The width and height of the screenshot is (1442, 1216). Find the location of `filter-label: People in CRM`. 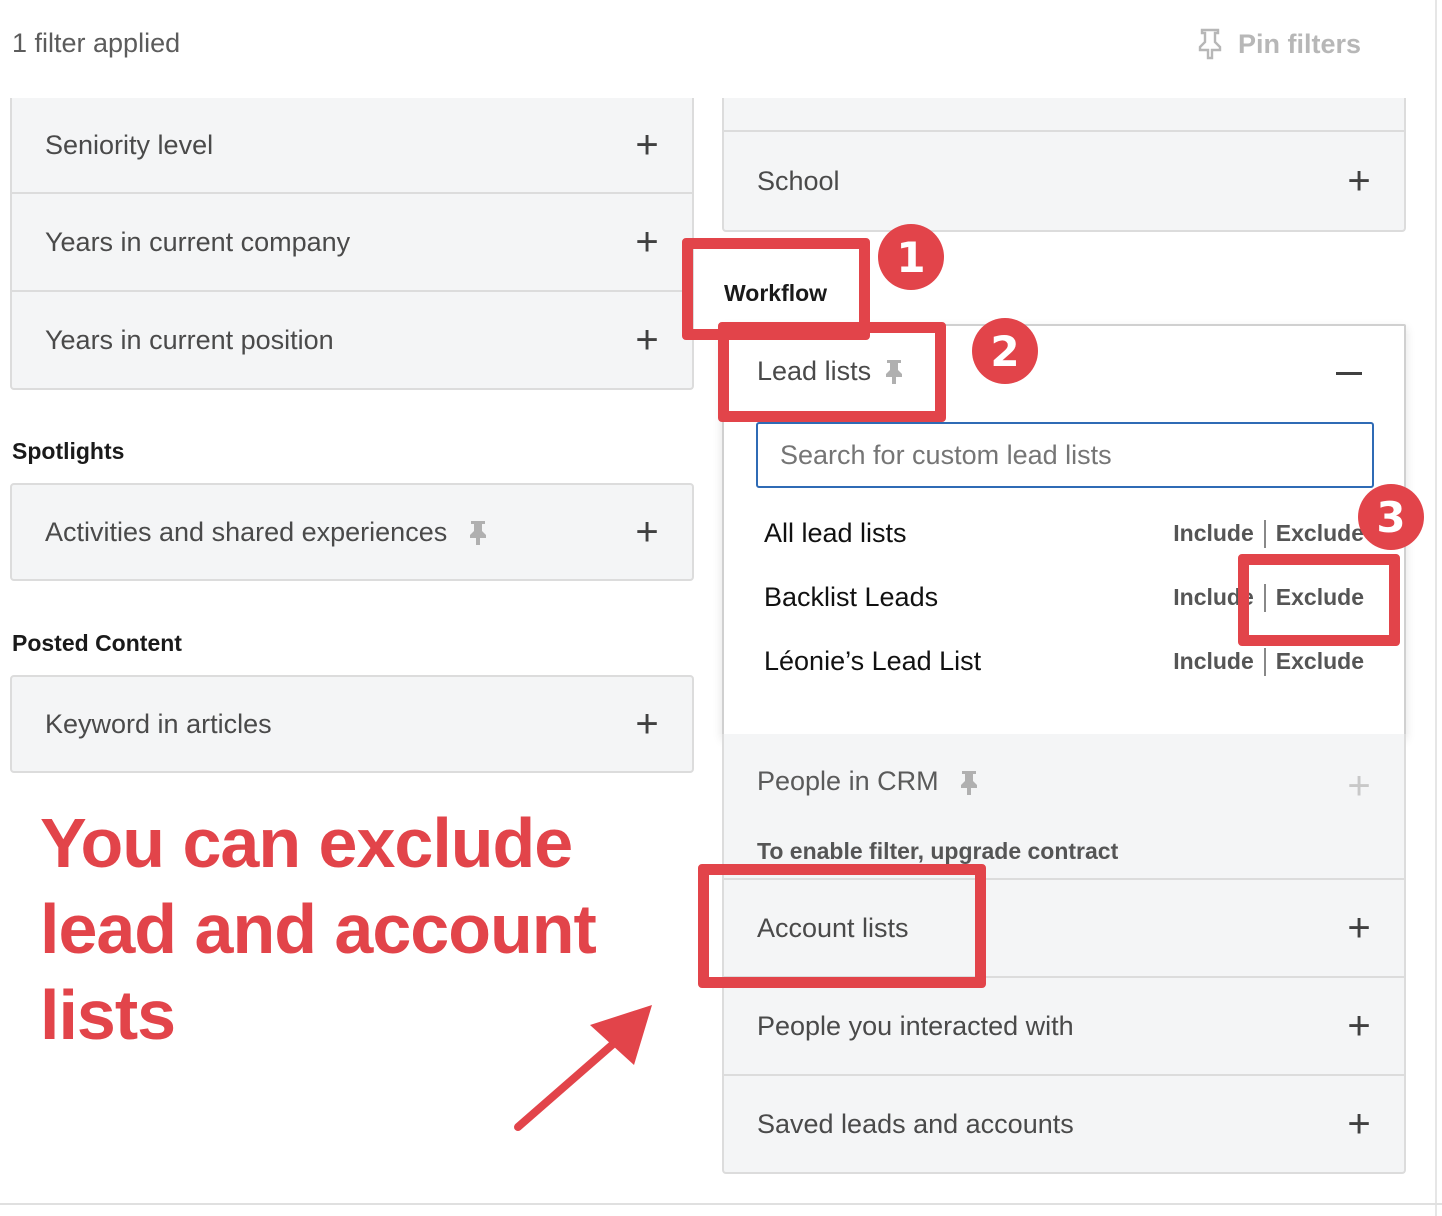

filter-label: People in CRM is located at coordinates (848, 781).